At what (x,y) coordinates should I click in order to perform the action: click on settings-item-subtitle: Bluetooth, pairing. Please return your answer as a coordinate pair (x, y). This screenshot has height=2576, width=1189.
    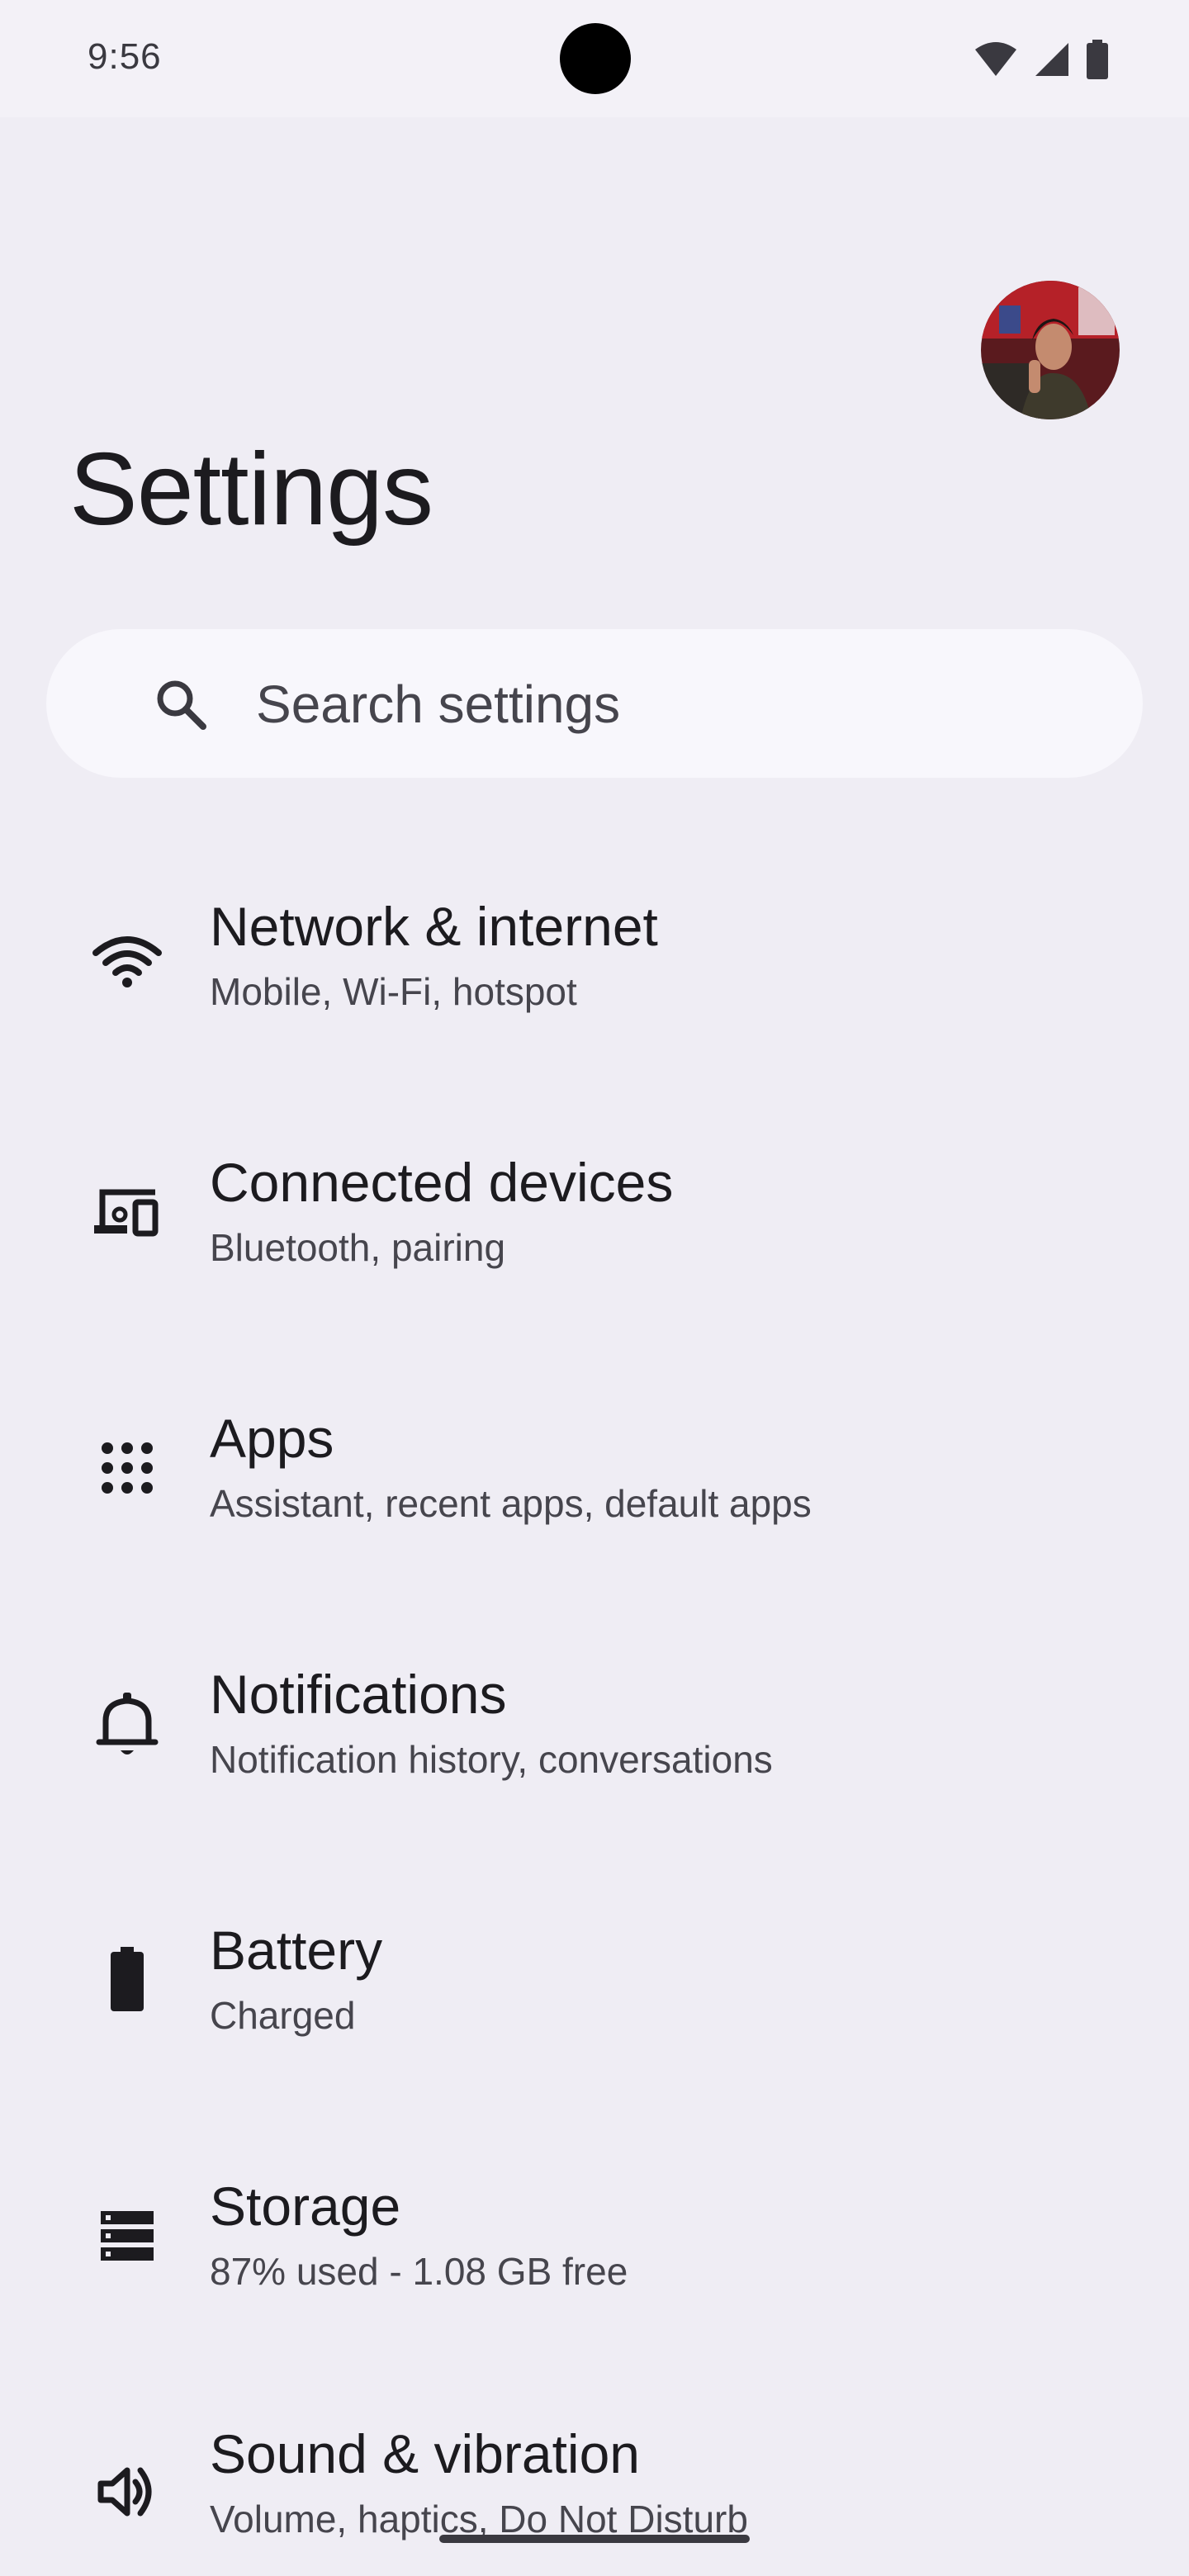
    Looking at the image, I should click on (358, 1247).